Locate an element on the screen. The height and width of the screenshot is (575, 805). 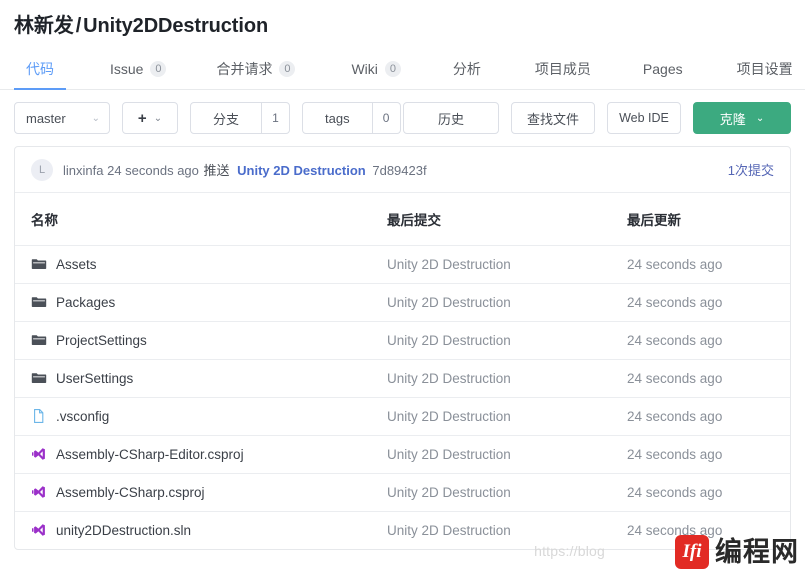
tab-label: 项目成员 is located at coordinates (562, 68).